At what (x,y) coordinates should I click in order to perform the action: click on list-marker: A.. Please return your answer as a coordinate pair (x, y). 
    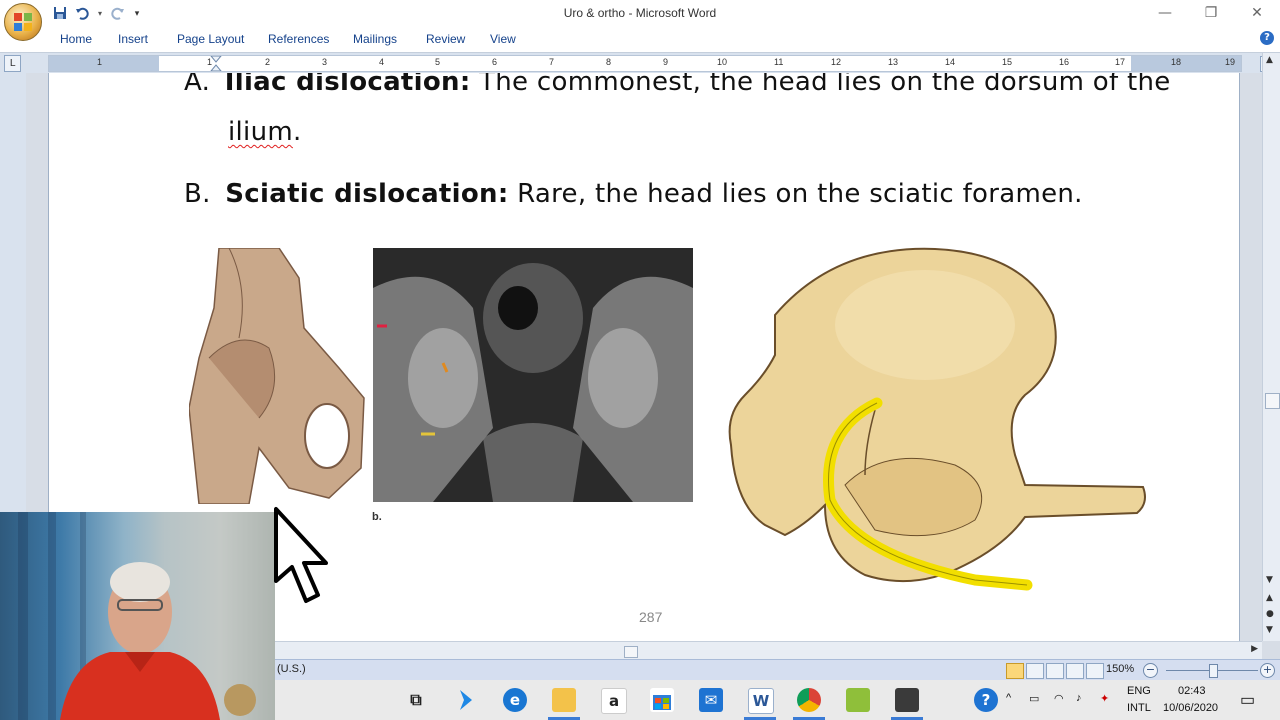
    Looking at the image, I should click on (197, 85).